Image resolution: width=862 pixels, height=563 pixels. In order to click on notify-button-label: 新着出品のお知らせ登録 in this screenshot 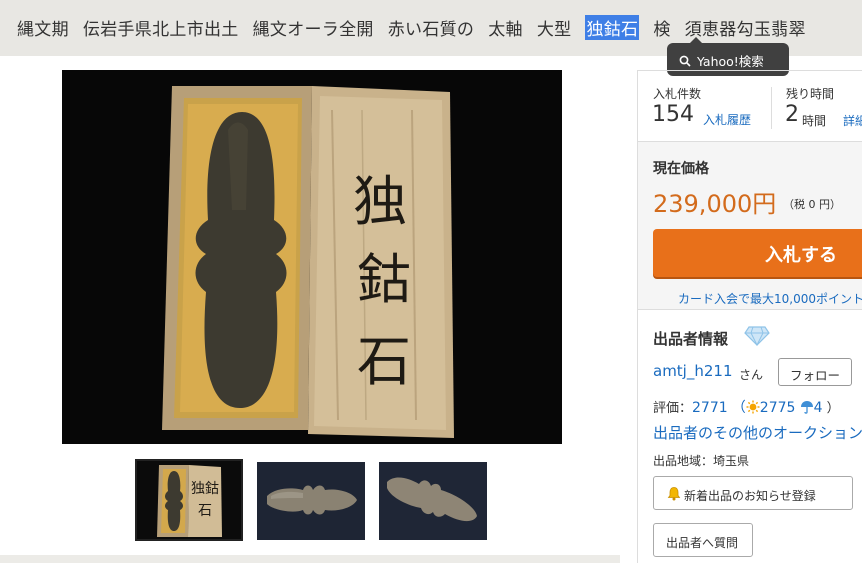, I will do `click(750, 496)`.